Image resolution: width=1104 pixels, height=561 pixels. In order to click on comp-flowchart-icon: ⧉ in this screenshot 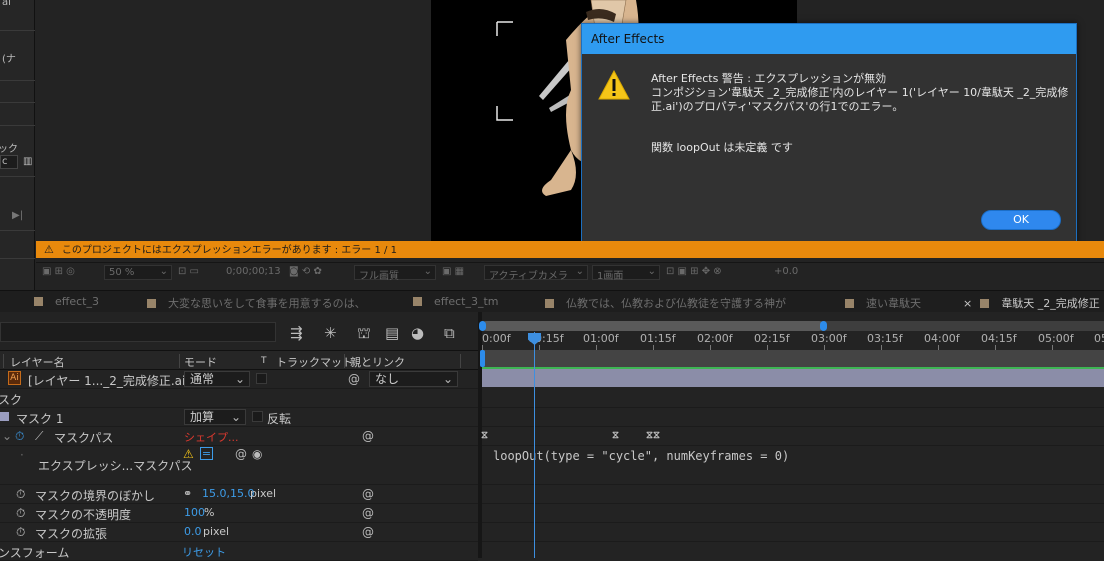, I will do `click(449, 333)`.